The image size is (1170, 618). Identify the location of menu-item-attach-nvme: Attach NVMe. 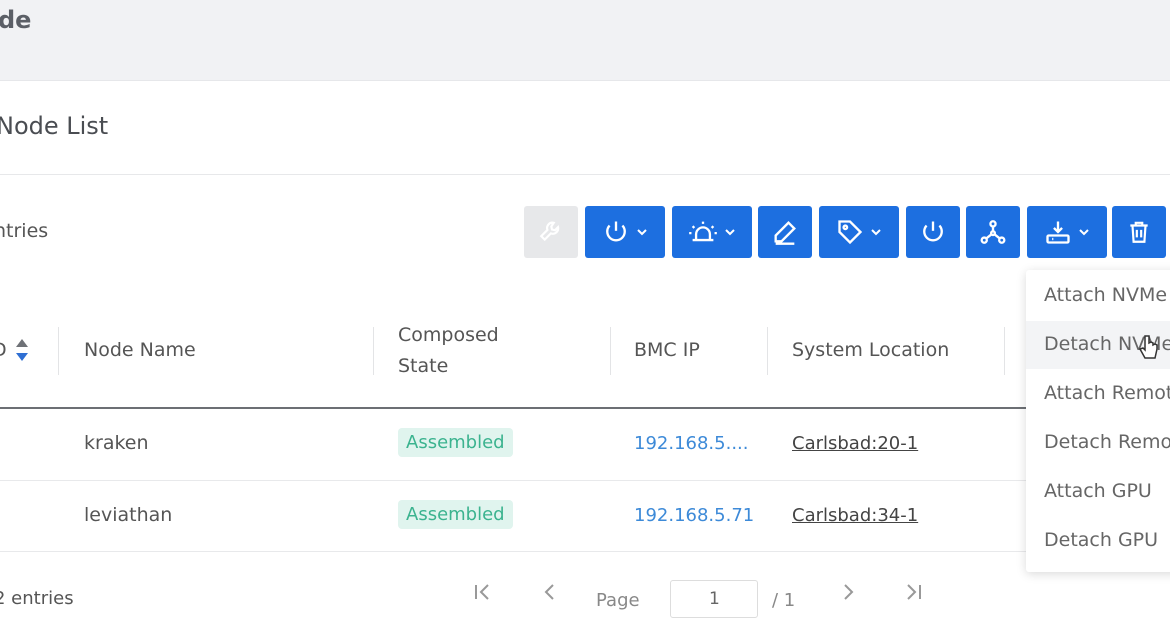
(1098, 296).